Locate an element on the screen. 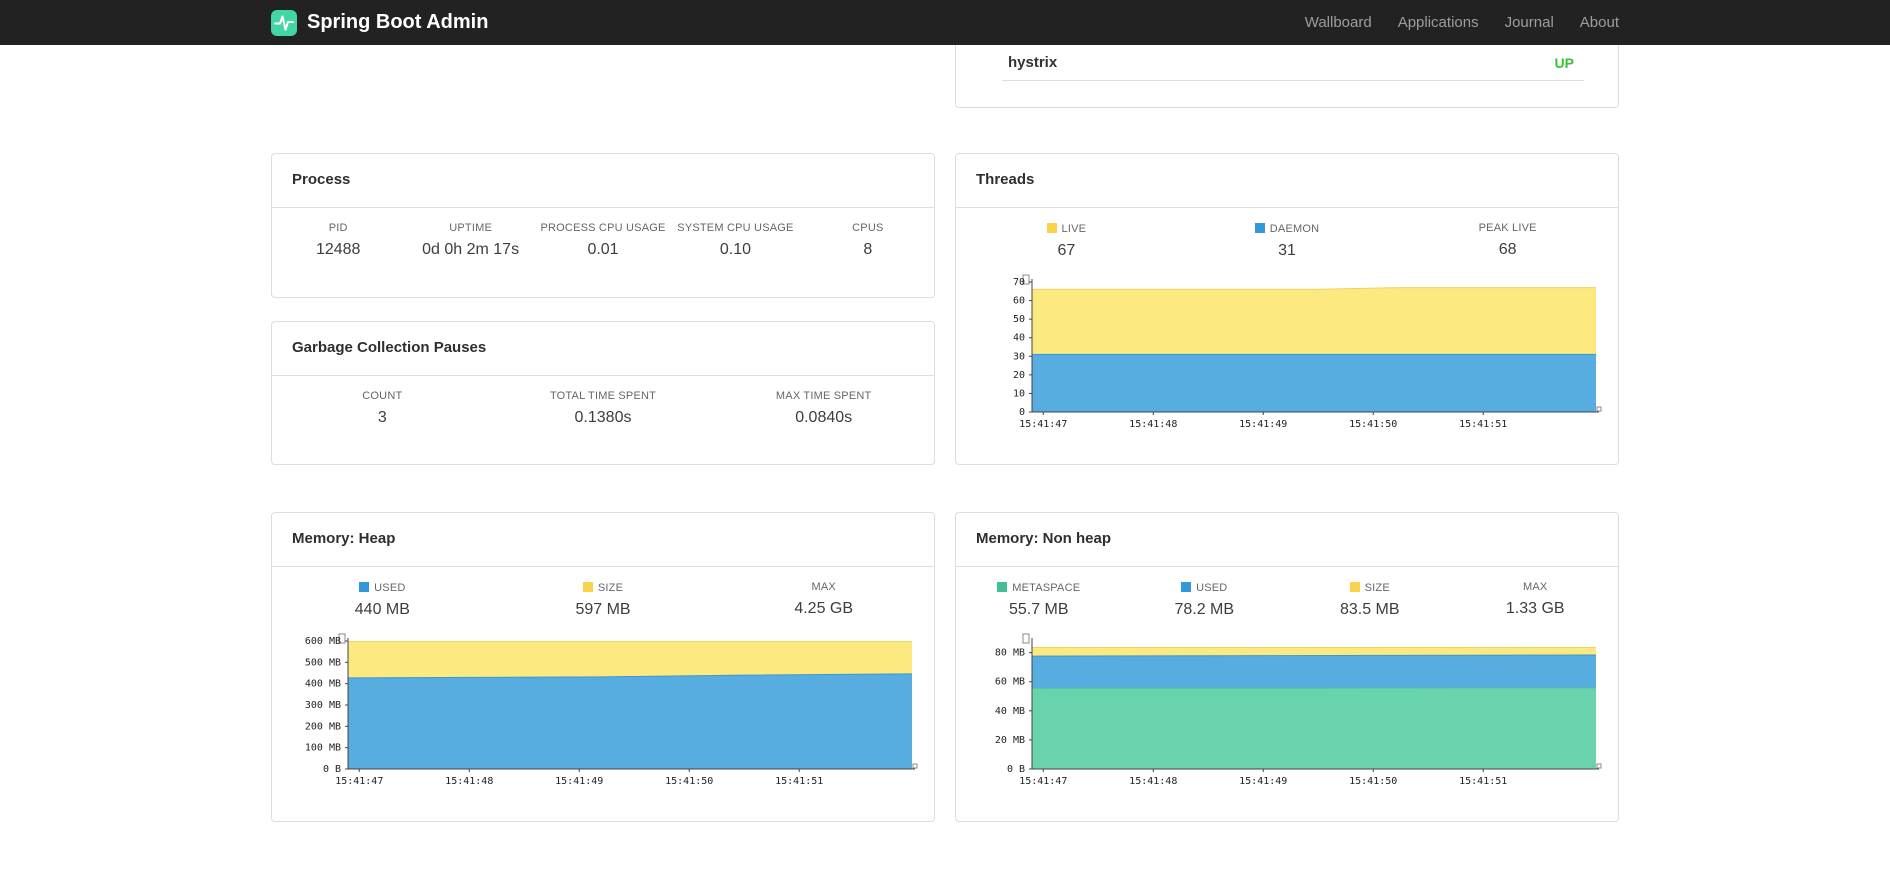 The height and width of the screenshot is (892, 1890). stat-process-cpu-usage: PROCESS CPU USAGE 0.01 is located at coordinates (603, 240).